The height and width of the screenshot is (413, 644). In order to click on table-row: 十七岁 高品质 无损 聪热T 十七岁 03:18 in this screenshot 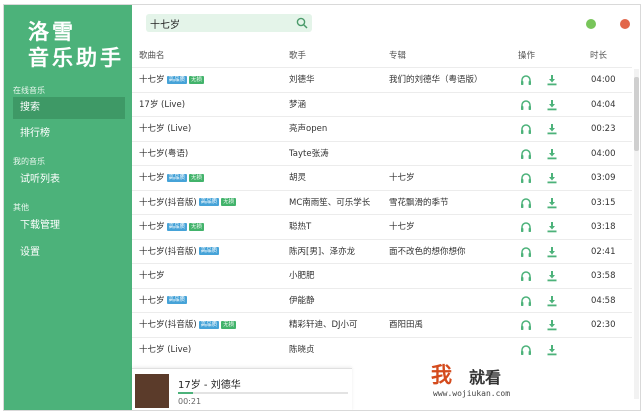, I will do `click(382, 227)`.